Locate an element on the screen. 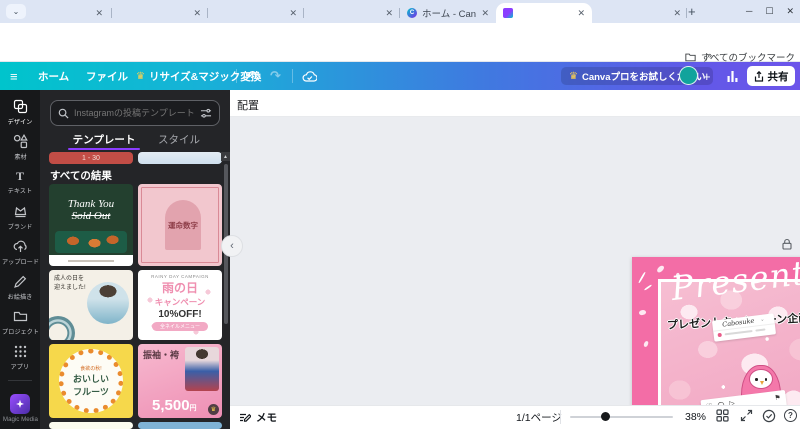 The image size is (800, 429). template-thumb-thank-you: Thank You Sold Out is located at coordinates (91, 225).